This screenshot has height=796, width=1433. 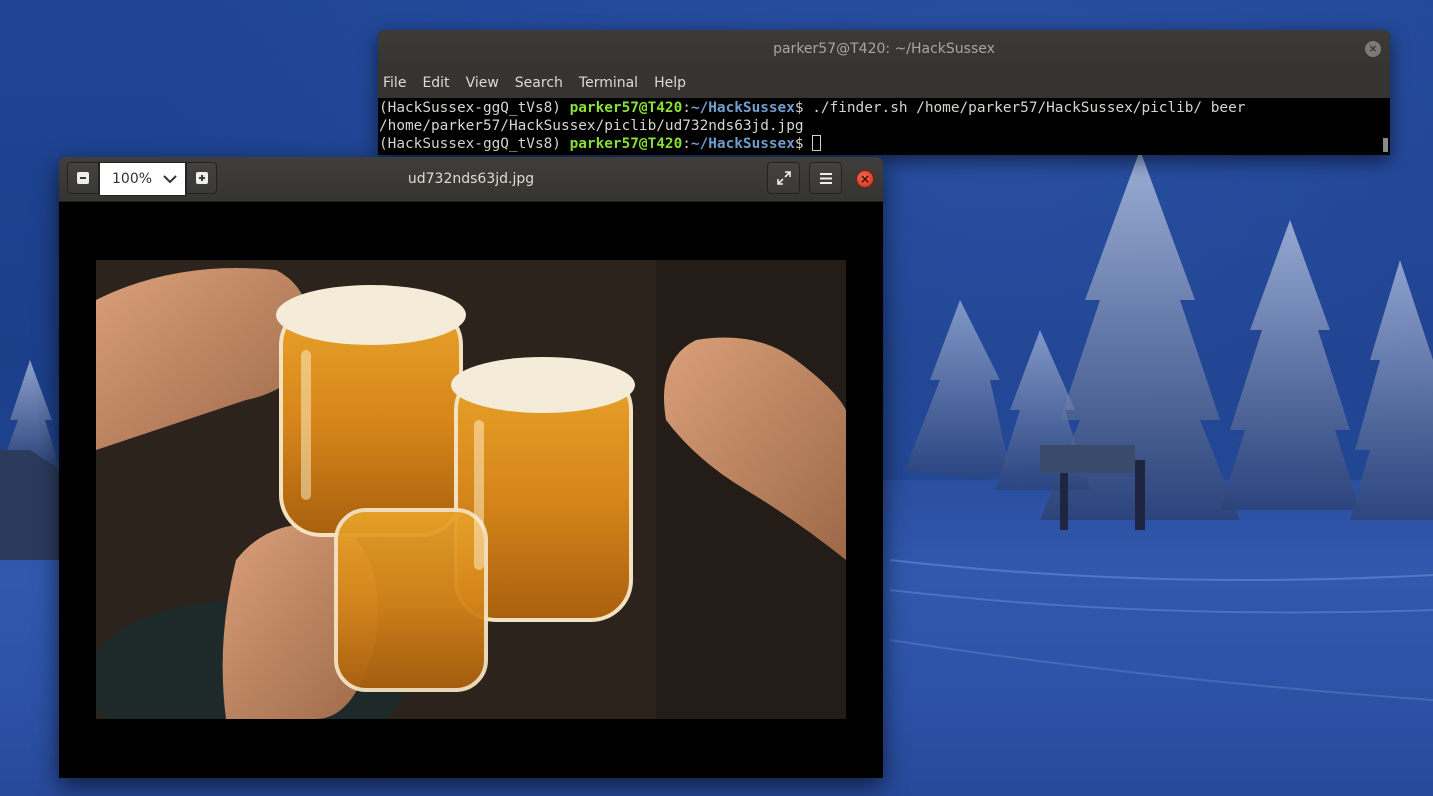 What do you see at coordinates (1385, 145) in the screenshot?
I see `terminal-scrollbar` at bounding box center [1385, 145].